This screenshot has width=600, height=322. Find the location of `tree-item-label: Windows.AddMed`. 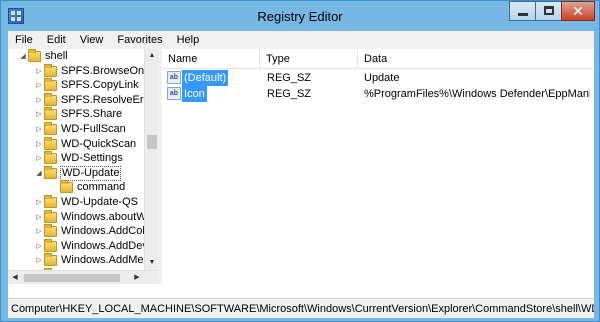

tree-item-label: Windows.AddMed is located at coordinates (105, 260).